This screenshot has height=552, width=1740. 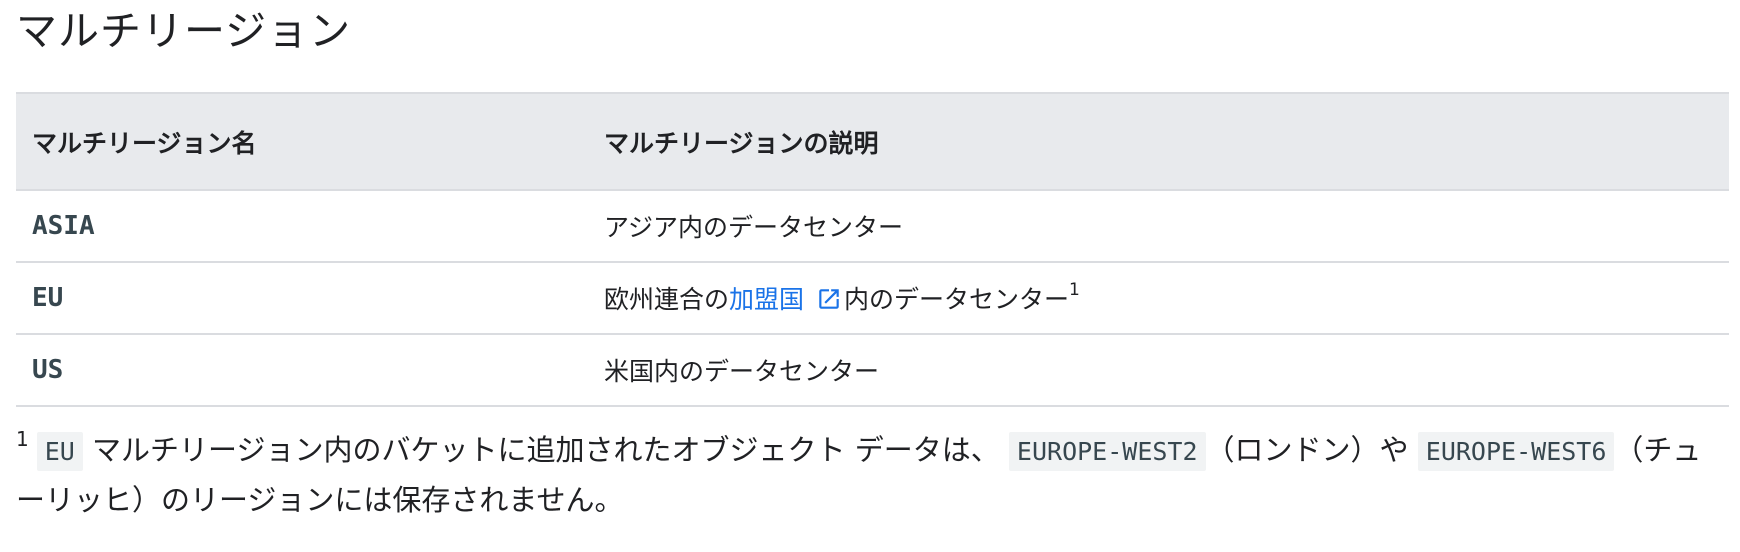 I want to click on member-states-link: 加盟国, so click(x=786, y=299).